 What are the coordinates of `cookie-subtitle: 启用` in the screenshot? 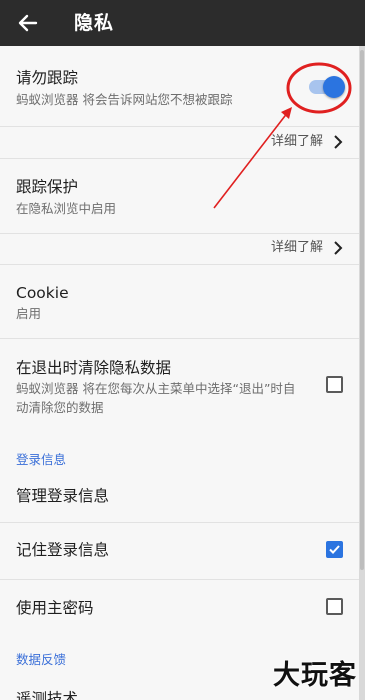 It's located at (29, 313).